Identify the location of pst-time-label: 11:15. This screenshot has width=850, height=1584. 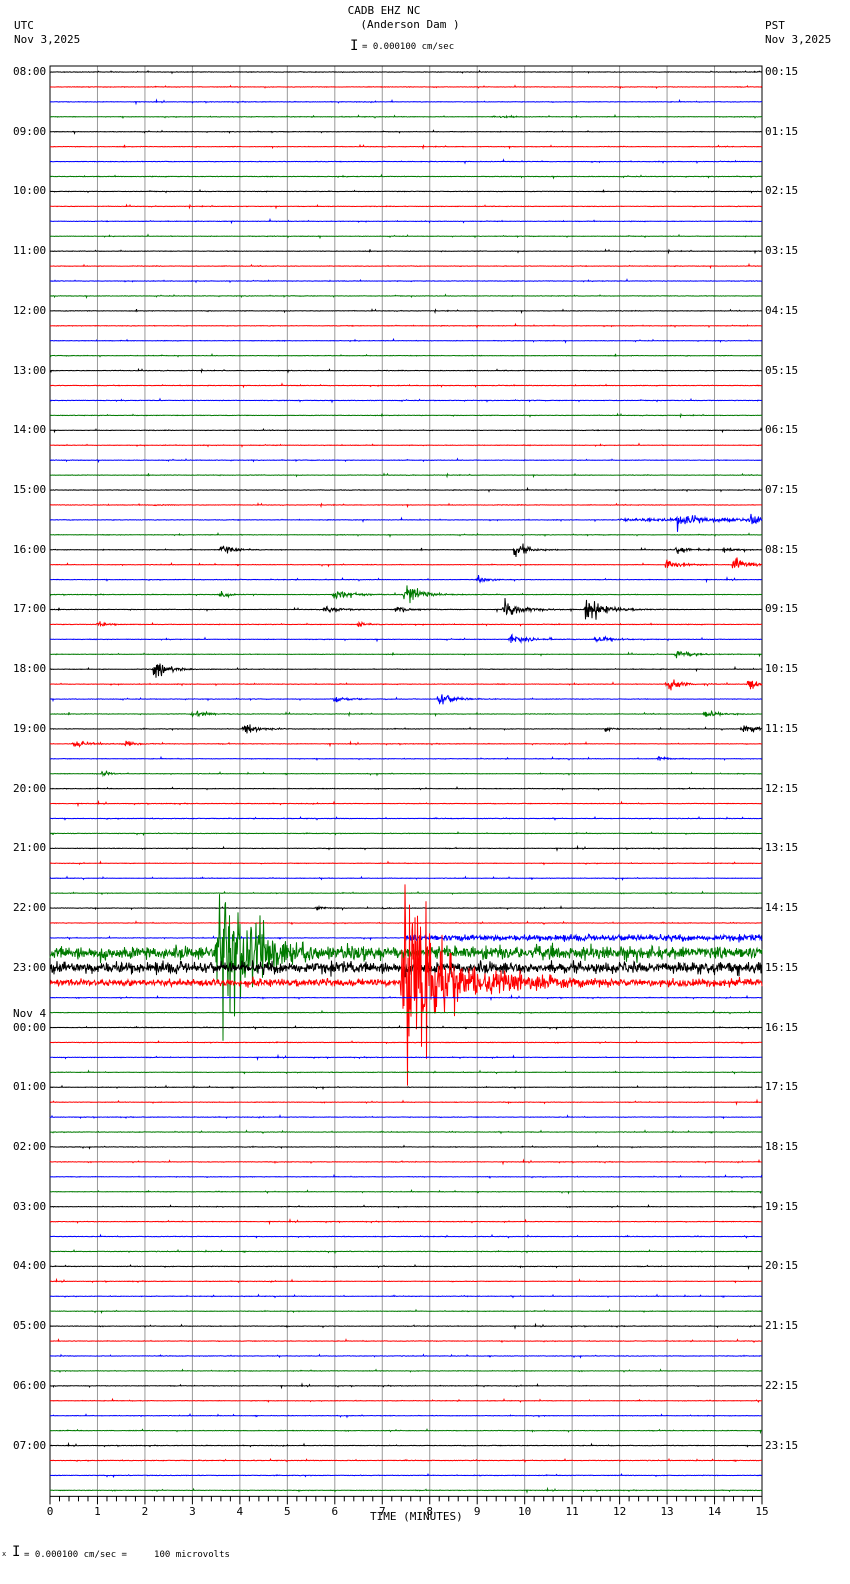
(782, 728).